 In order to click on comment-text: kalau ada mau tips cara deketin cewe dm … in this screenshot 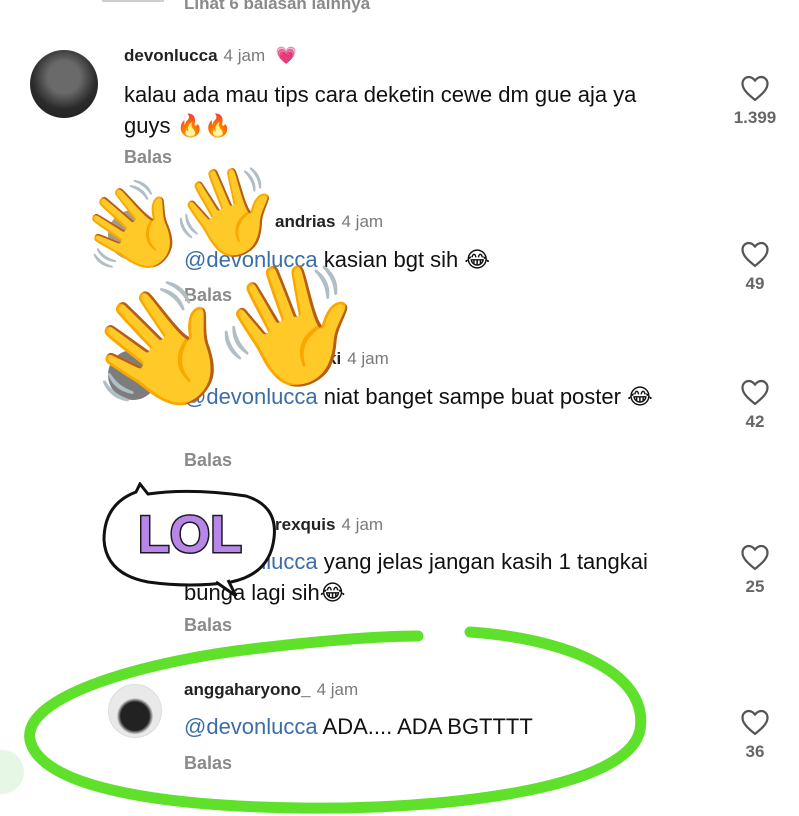, I will do `click(380, 110)`.